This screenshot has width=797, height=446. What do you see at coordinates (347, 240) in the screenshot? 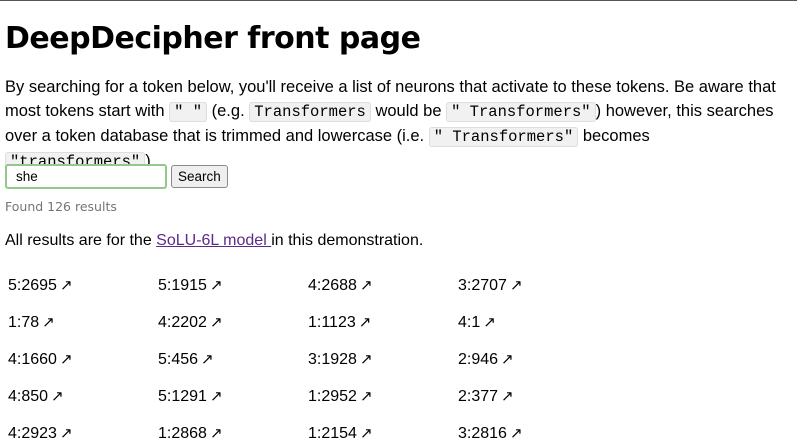
I see `note-text: in this demonstration.` at bounding box center [347, 240].